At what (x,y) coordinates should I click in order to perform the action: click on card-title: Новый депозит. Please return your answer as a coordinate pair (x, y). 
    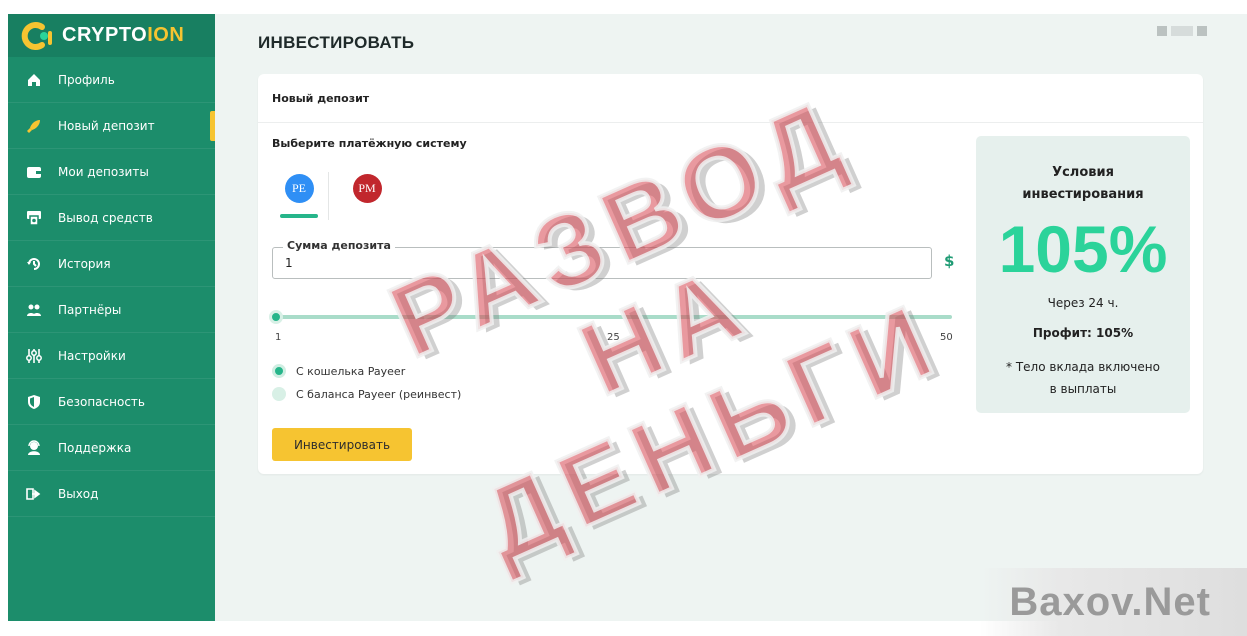
    Looking at the image, I should click on (730, 98).